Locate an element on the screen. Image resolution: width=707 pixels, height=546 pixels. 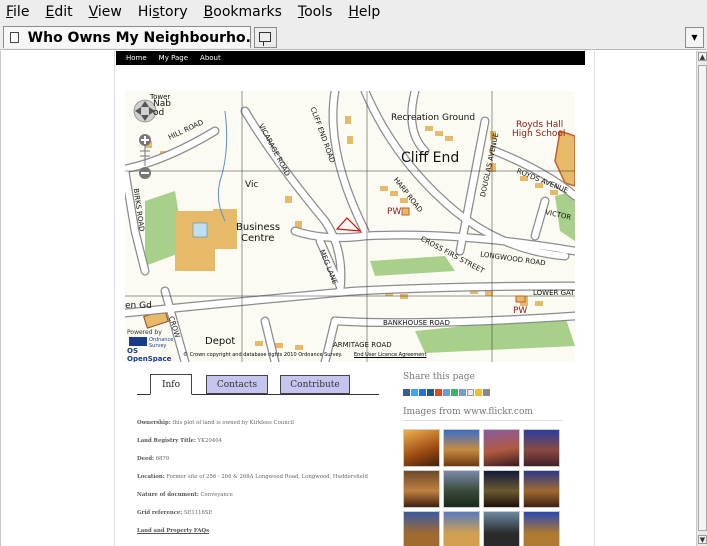
menu-bookmarks: Bookmarks is located at coordinates (243, 12).